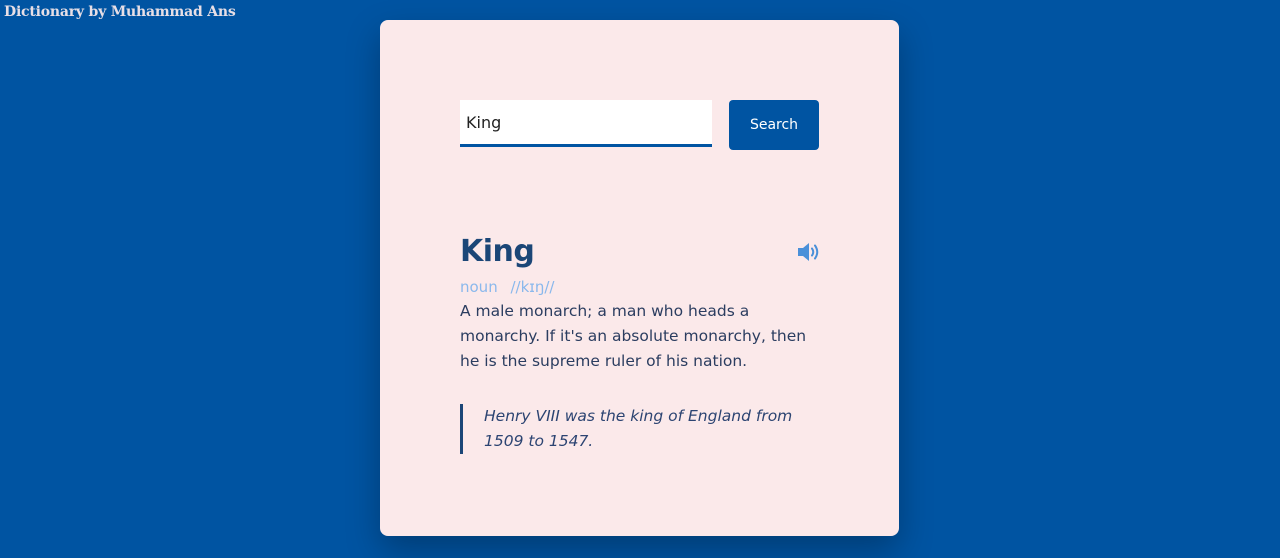 Image resolution: width=1280 pixels, height=558 pixels. What do you see at coordinates (586, 123) in the screenshot?
I see `search-input` at bounding box center [586, 123].